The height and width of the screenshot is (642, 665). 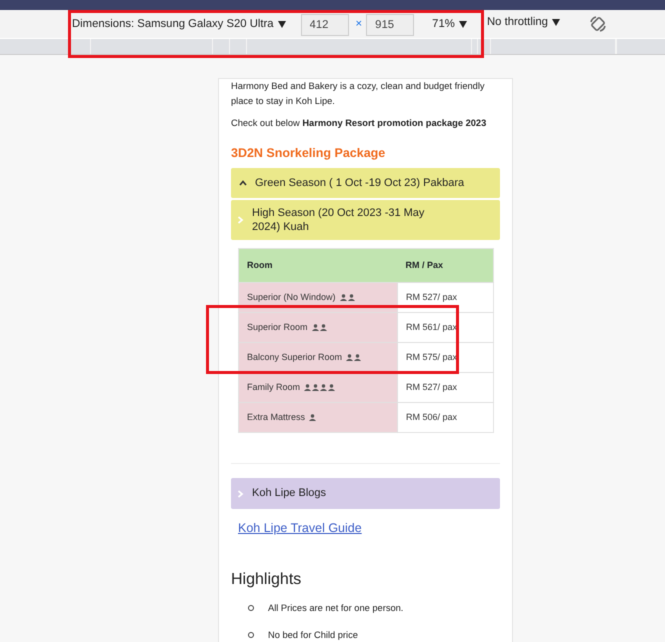 I want to click on throttling-dropdown: No throttling, so click(x=523, y=22).